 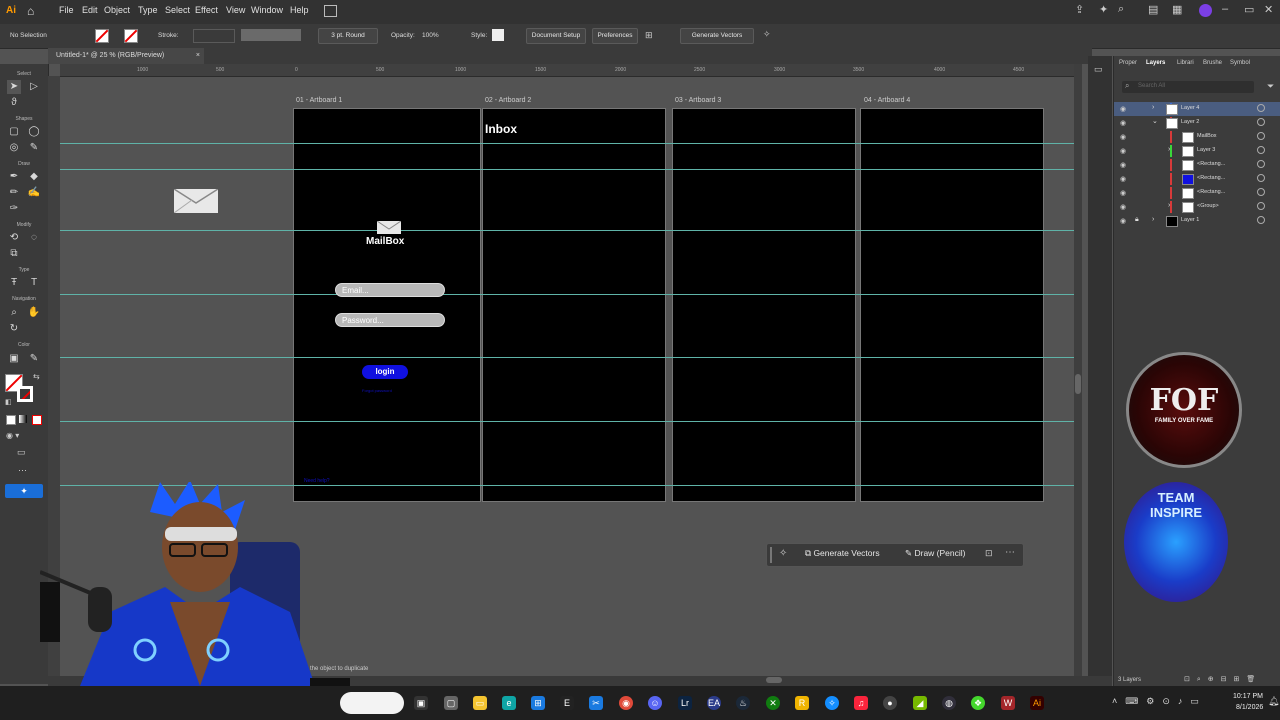 I want to click on envelope-icon, so click(x=196, y=201).